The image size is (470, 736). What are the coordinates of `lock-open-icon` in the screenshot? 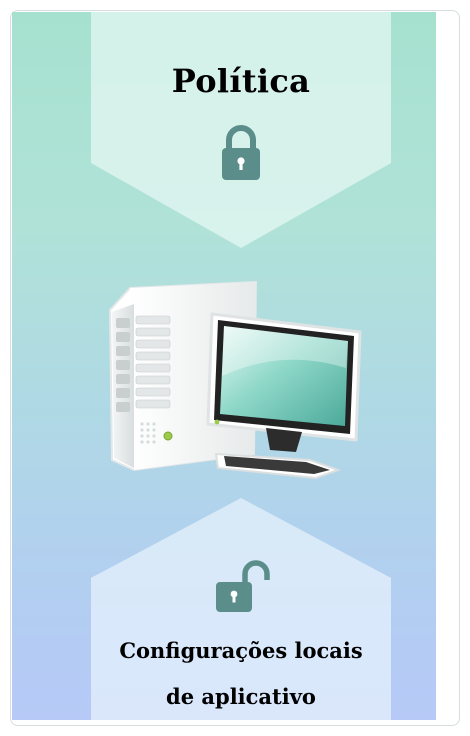 It's located at (243, 586).